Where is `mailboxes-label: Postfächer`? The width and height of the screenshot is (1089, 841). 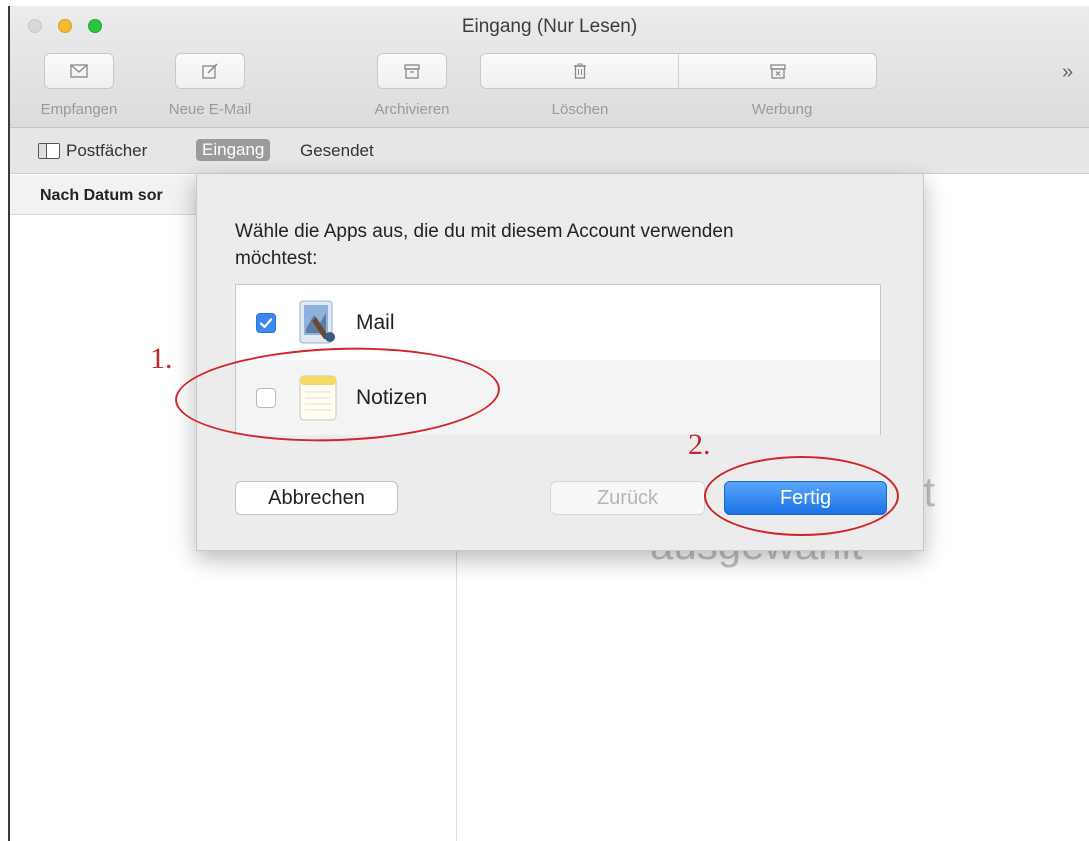
mailboxes-label: Postfächer is located at coordinates (107, 150).